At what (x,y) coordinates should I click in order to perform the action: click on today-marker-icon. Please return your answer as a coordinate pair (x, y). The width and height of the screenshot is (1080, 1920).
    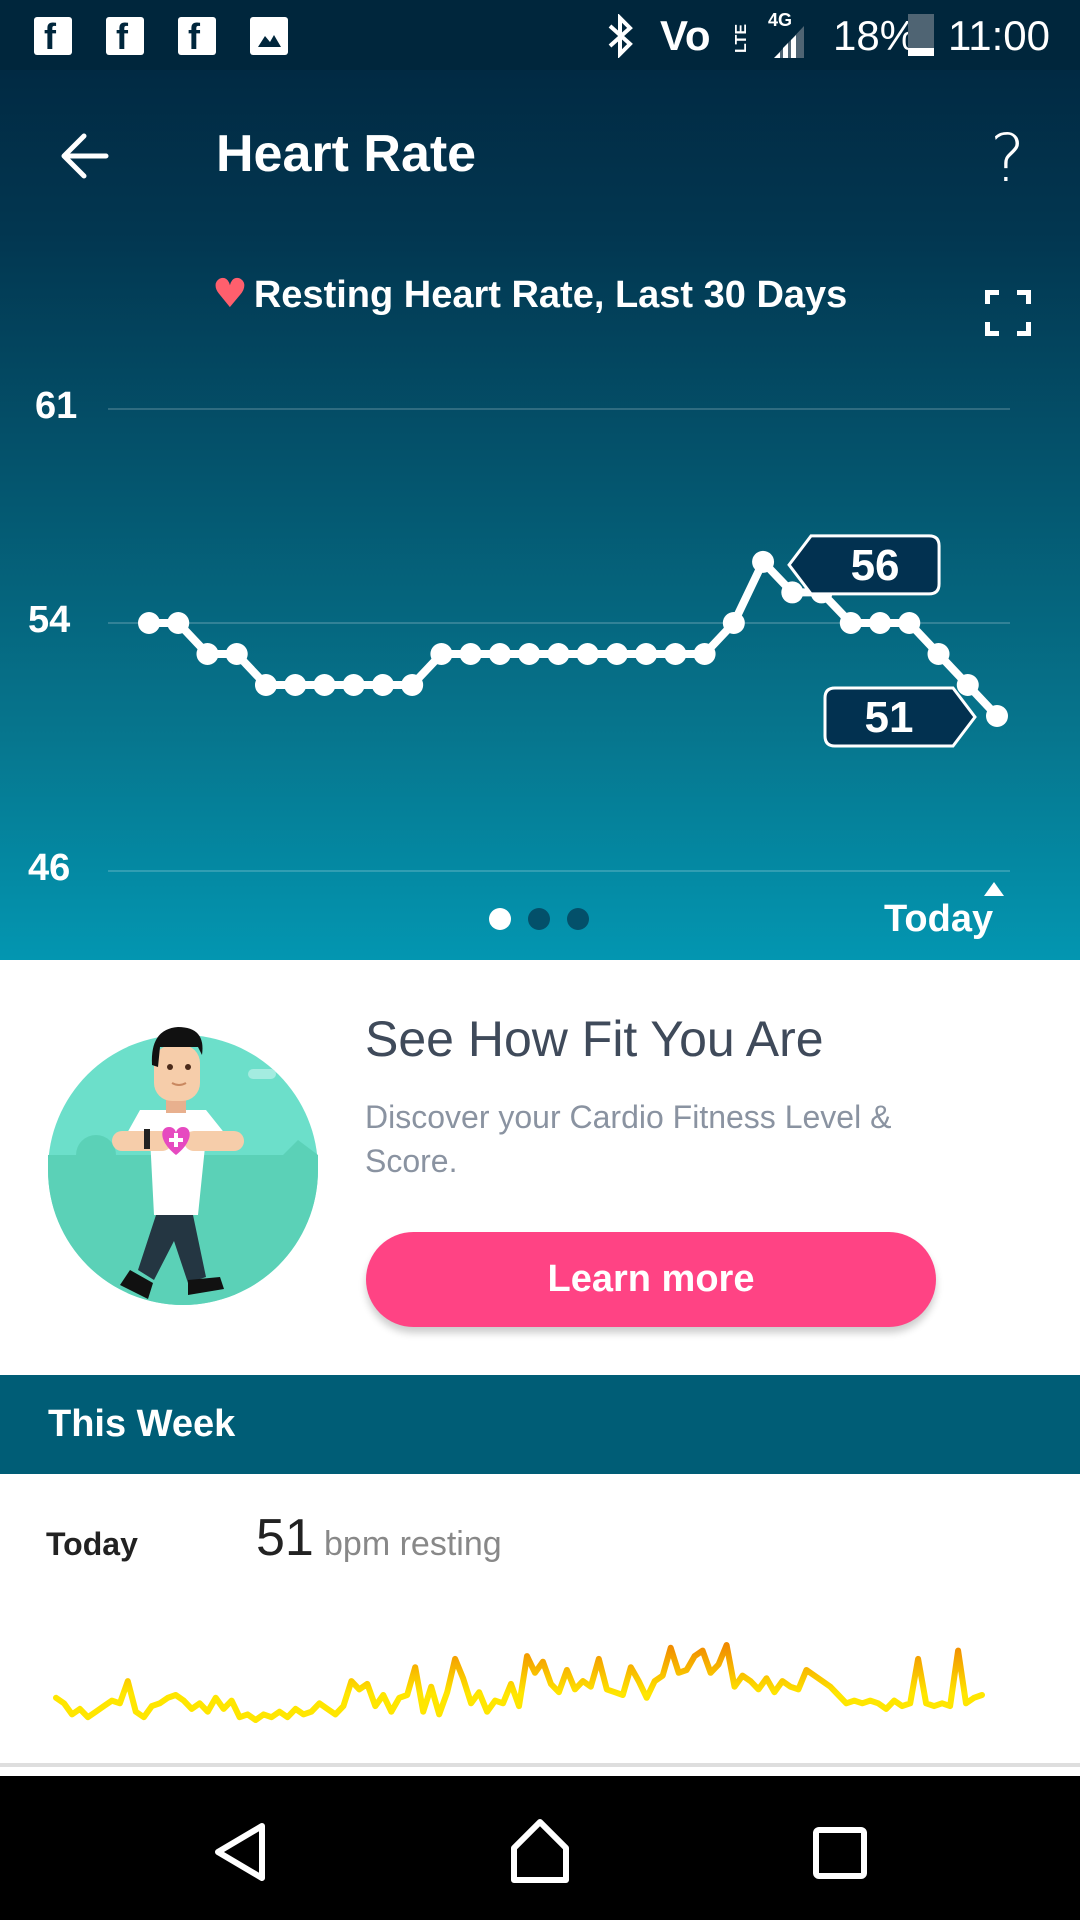
    Looking at the image, I should click on (994, 889).